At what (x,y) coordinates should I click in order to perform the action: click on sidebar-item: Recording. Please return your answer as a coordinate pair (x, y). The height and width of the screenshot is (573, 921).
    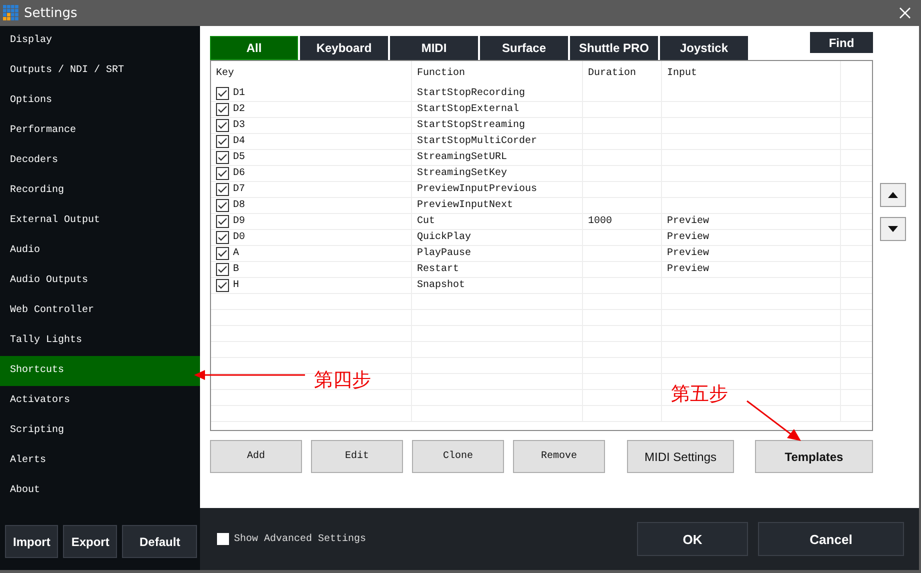
    Looking at the image, I should click on (100, 191).